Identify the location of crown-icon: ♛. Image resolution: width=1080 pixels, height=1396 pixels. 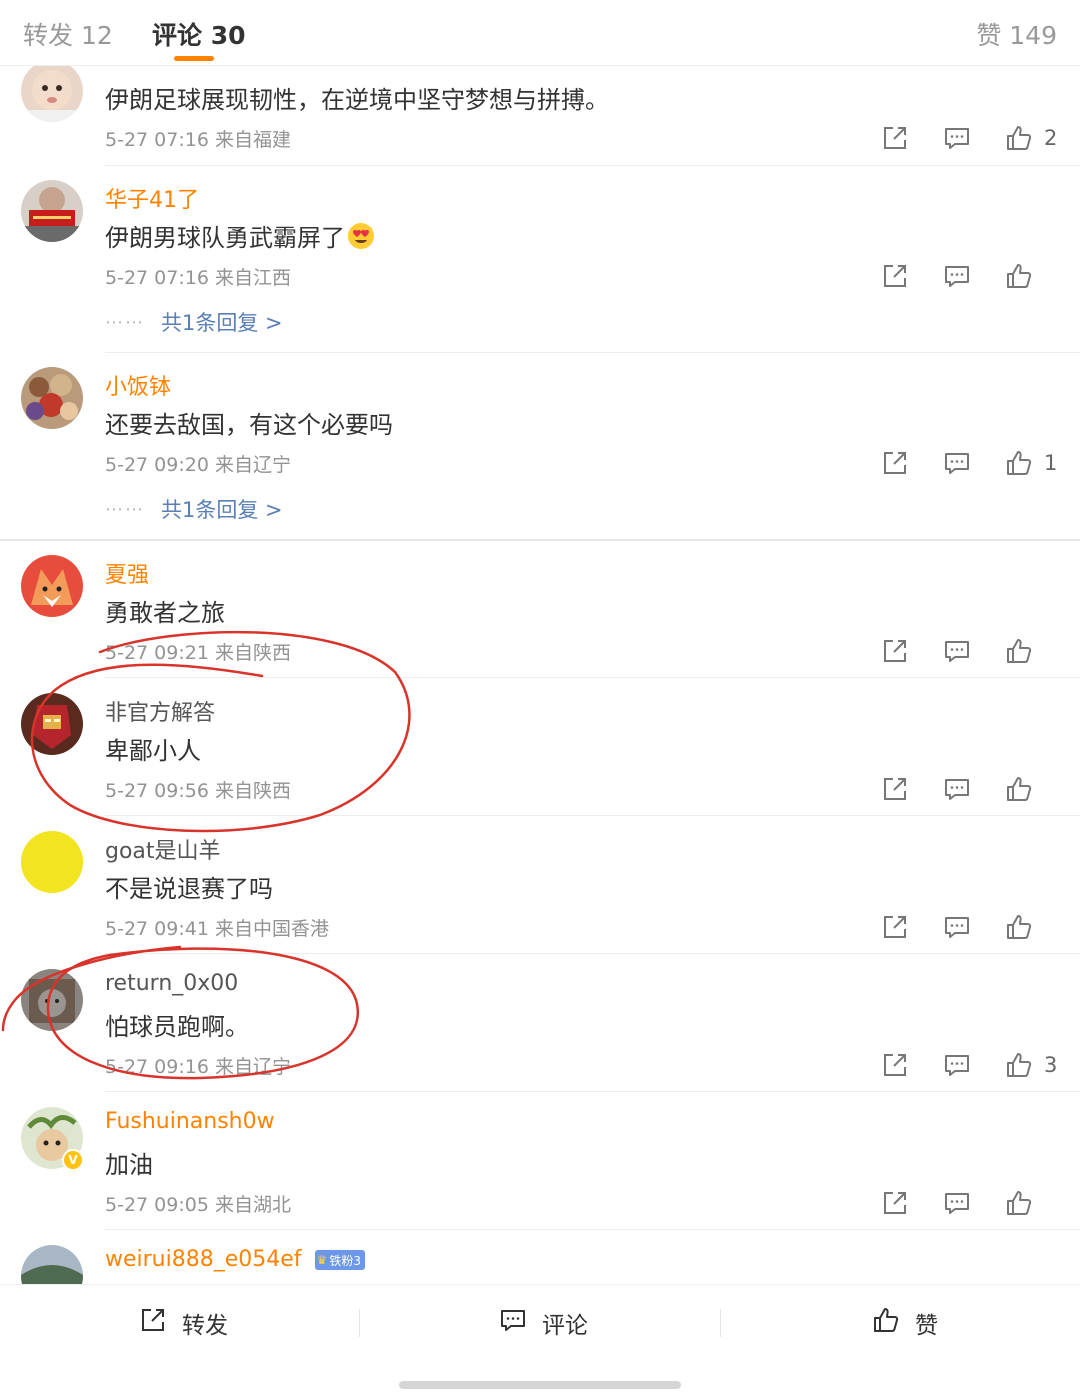
(322, 1260).